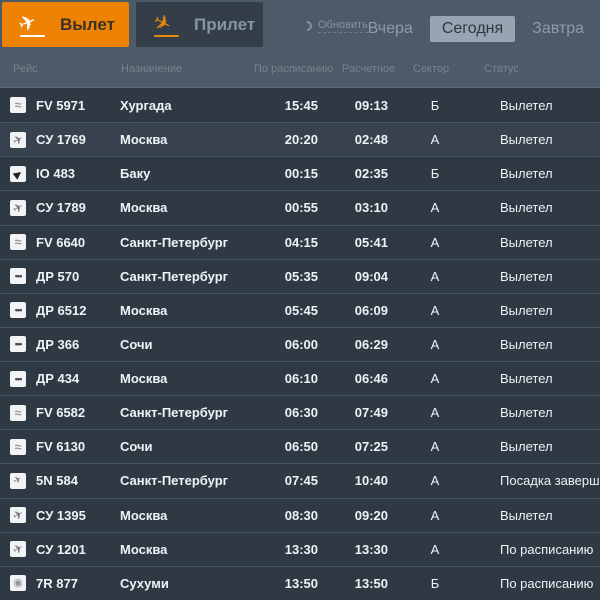 This screenshot has width=600, height=600. Describe the element at coordinates (199, 24) in the screenshot. I see `tab-arrivals: ✈ Прилет` at that location.